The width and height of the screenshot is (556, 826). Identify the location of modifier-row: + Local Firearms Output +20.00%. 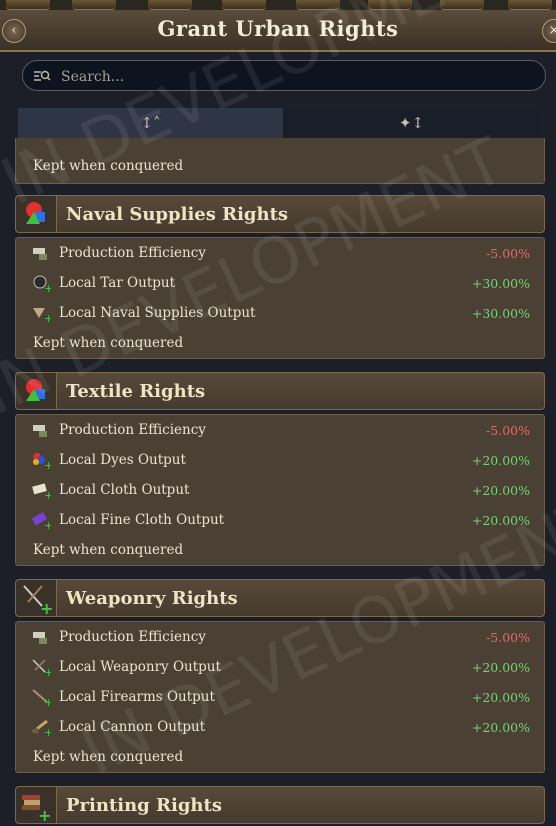
(280, 697).